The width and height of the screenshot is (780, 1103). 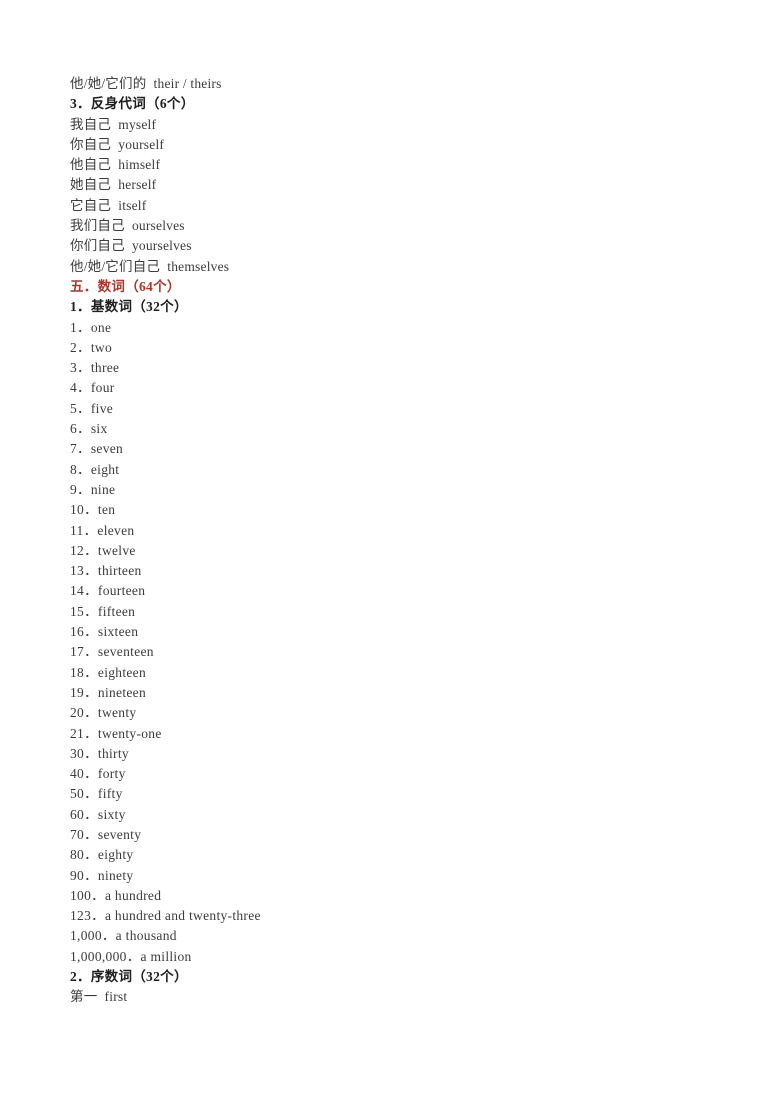 What do you see at coordinates (127, 226) in the screenshot?
I see `vocabulary-entry: 我们自己 ourselves` at bounding box center [127, 226].